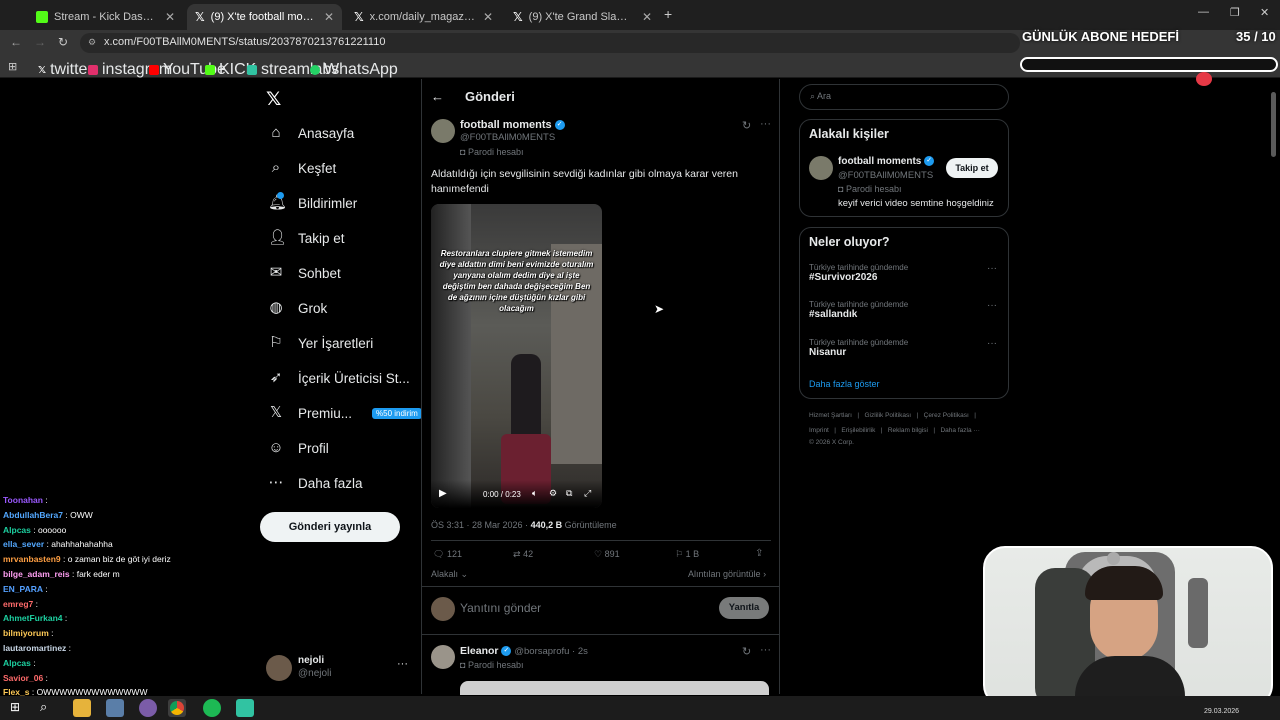  I want to click on sidebar-item-bookmarks: ⚐ Yer İşaretleri, so click(320, 343).